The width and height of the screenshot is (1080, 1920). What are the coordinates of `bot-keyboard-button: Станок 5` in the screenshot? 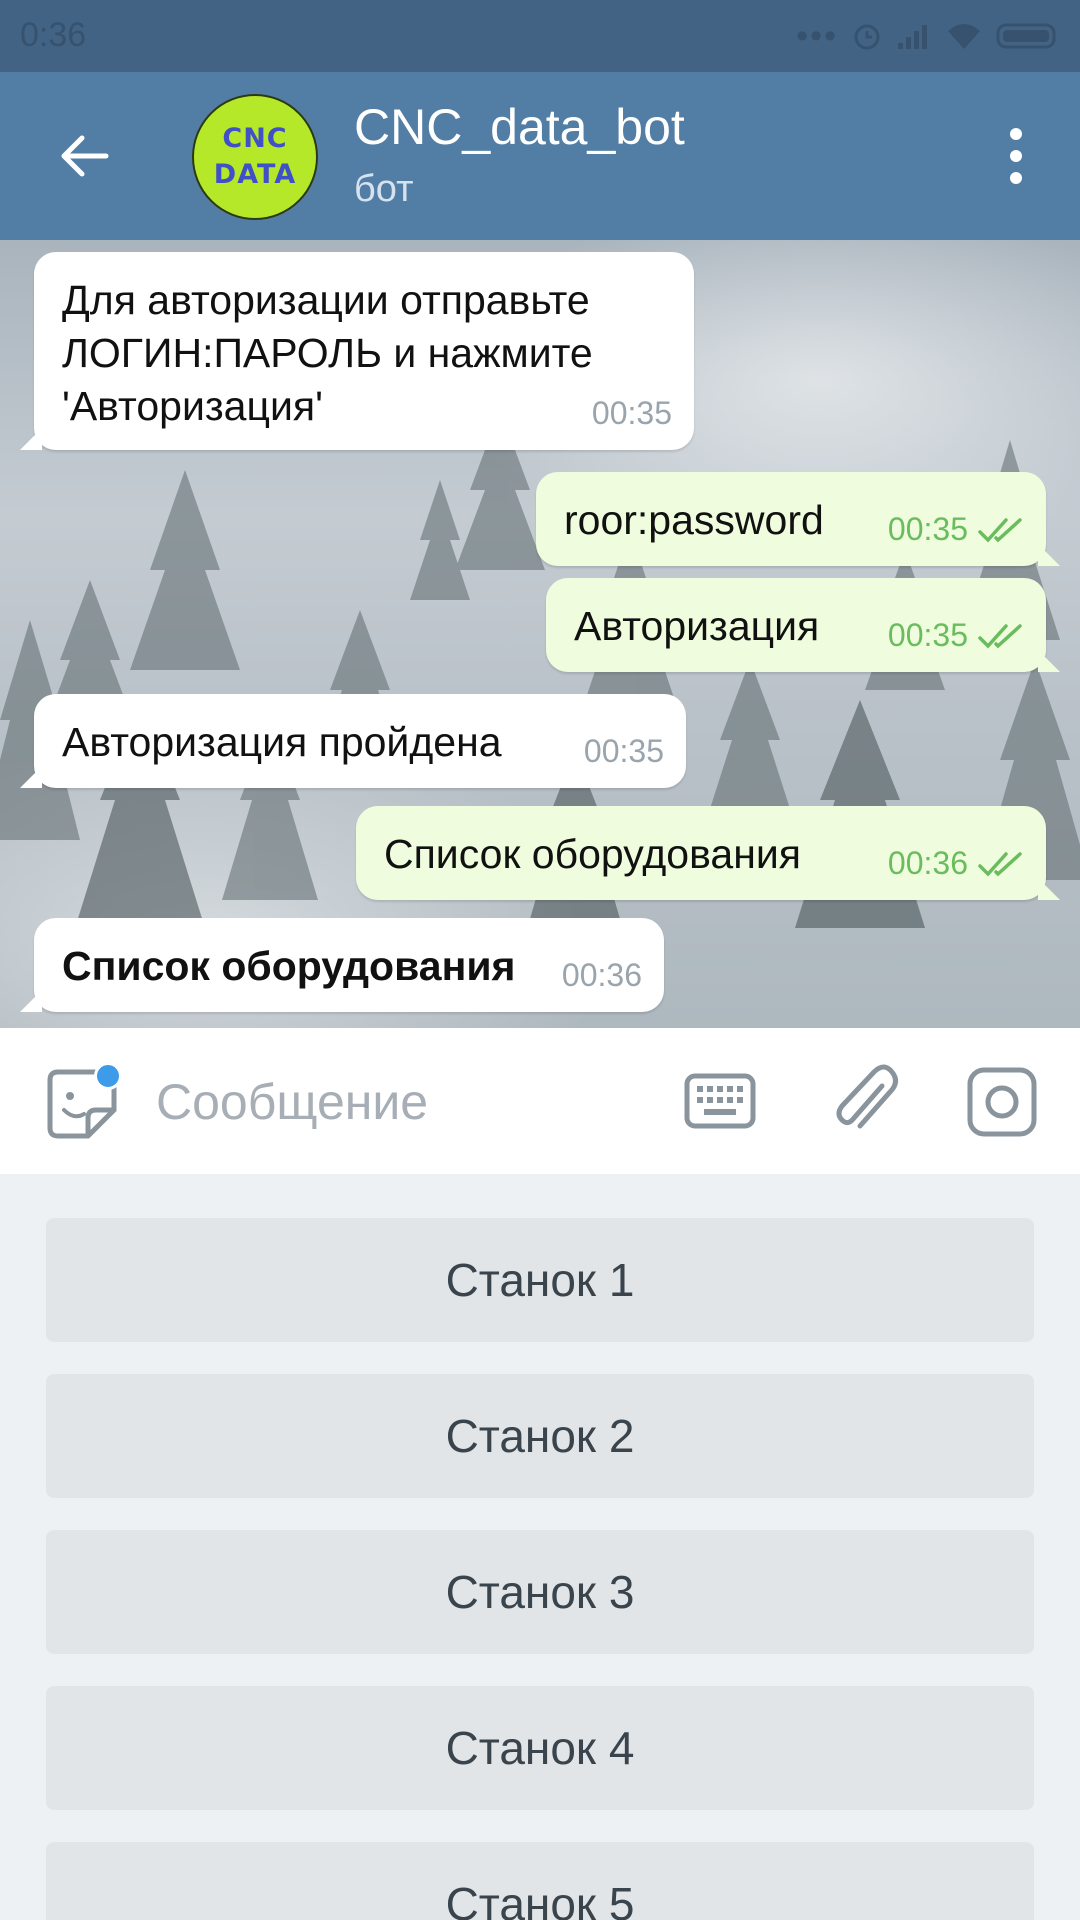 It's located at (540, 1881).